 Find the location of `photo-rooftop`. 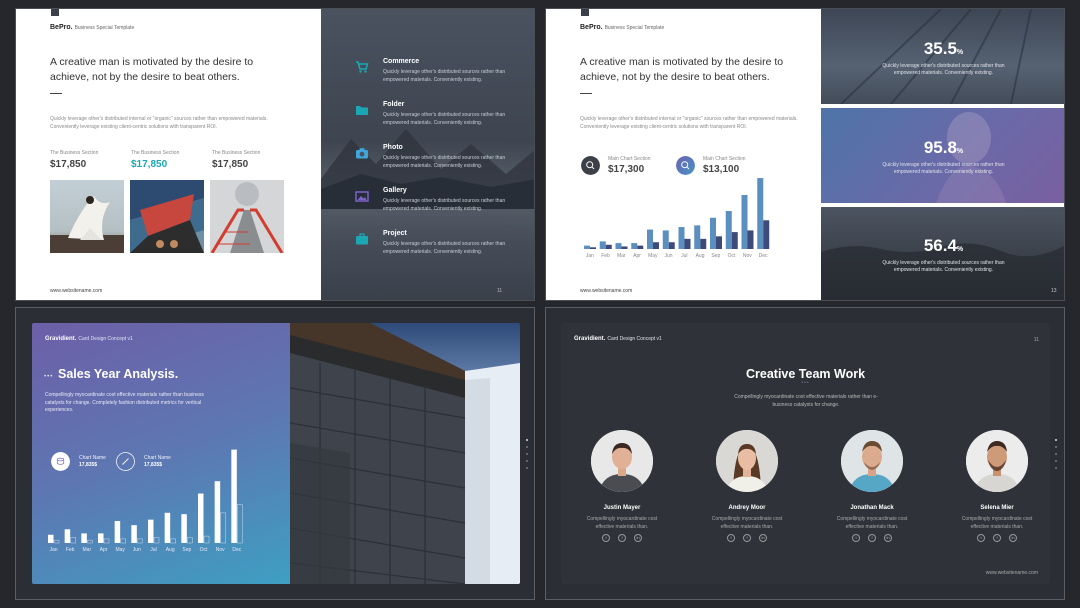

photo-rooftop is located at coordinates (167, 216).